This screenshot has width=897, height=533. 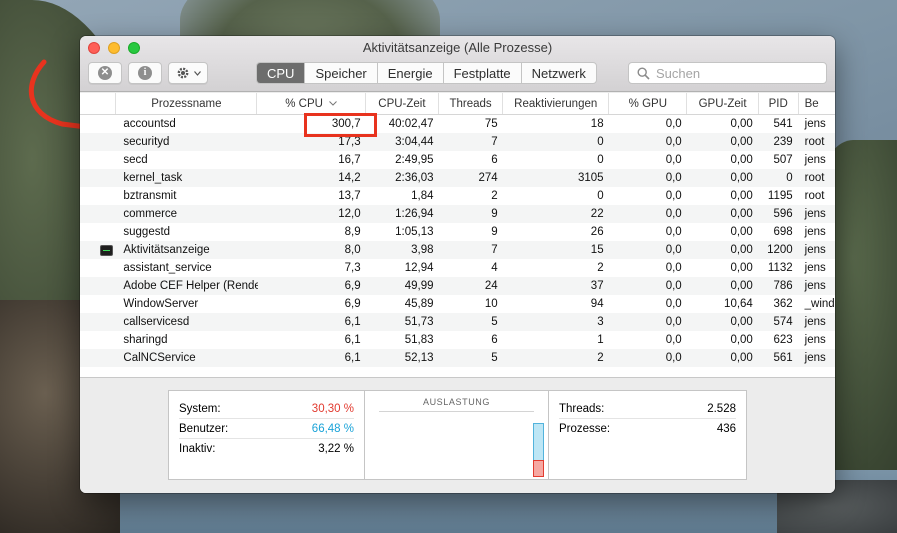 I want to click on column-icon-header, so click(x=98, y=103).